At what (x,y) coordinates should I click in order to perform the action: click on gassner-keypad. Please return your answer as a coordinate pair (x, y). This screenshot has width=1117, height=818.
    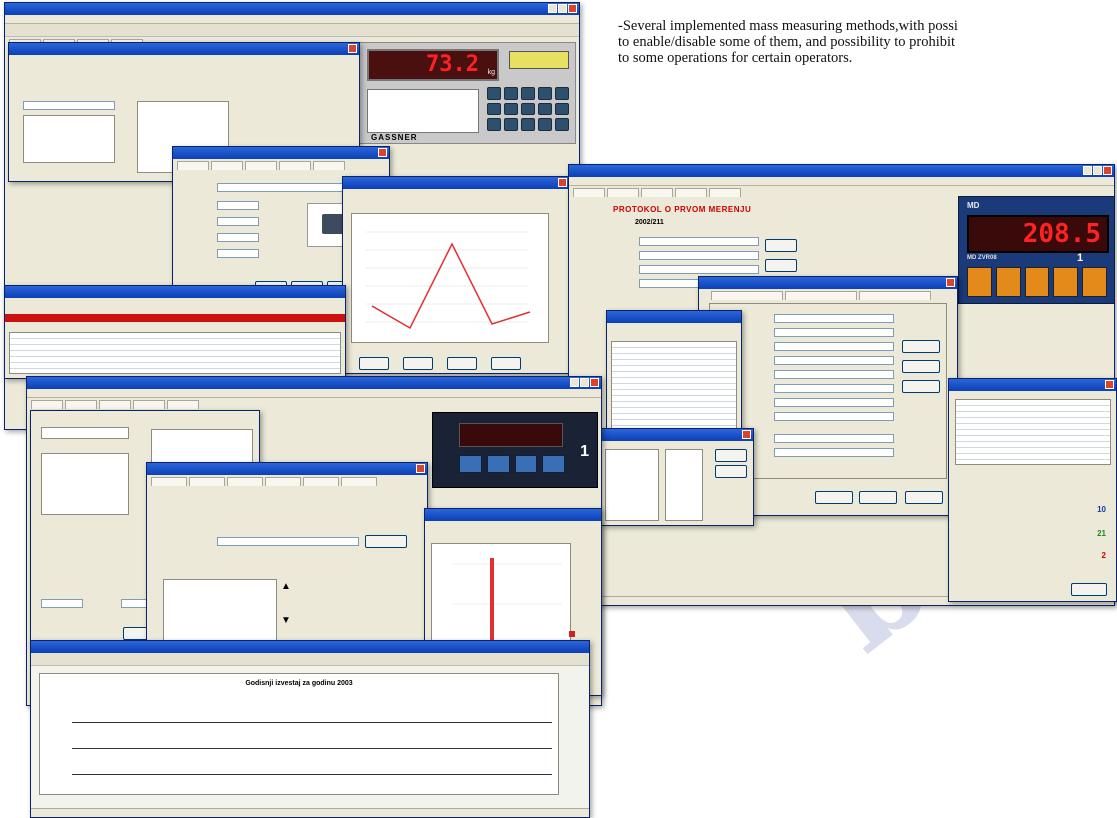
    Looking at the image, I should click on (528, 109).